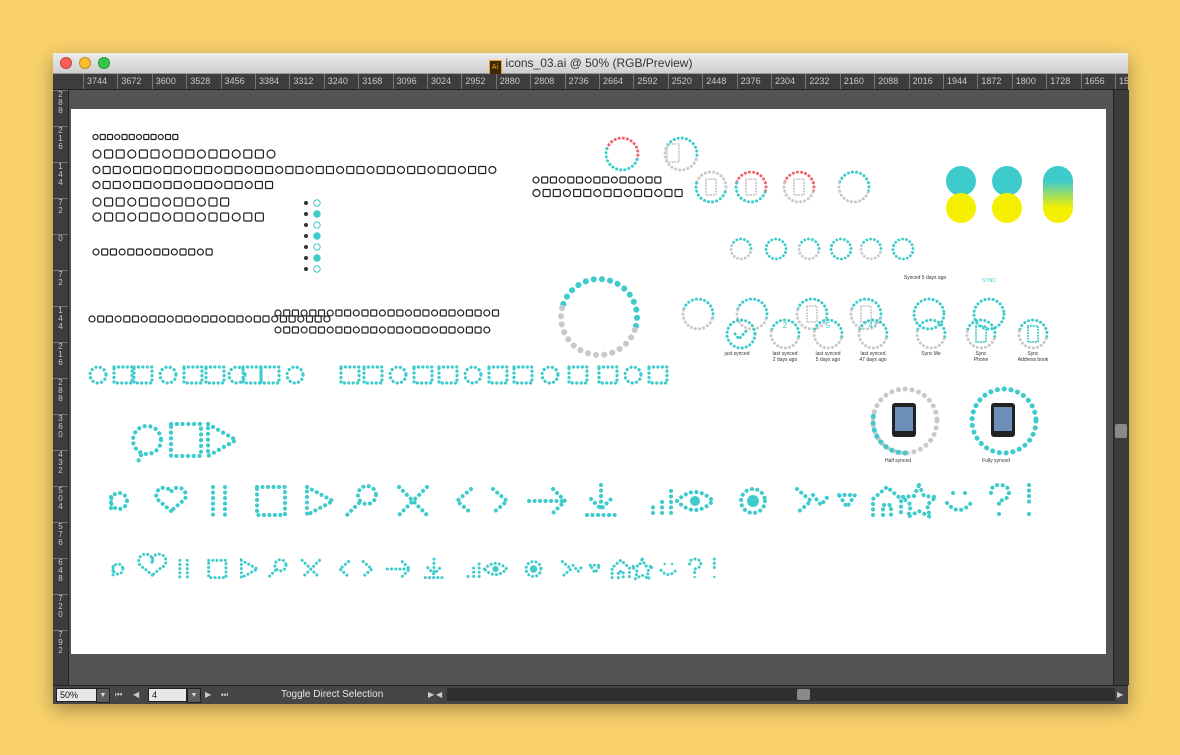 The height and width of the screenshot is (755, 1180). I want to click on zoom-dropdown-icon: ▼, so click(103, 695).